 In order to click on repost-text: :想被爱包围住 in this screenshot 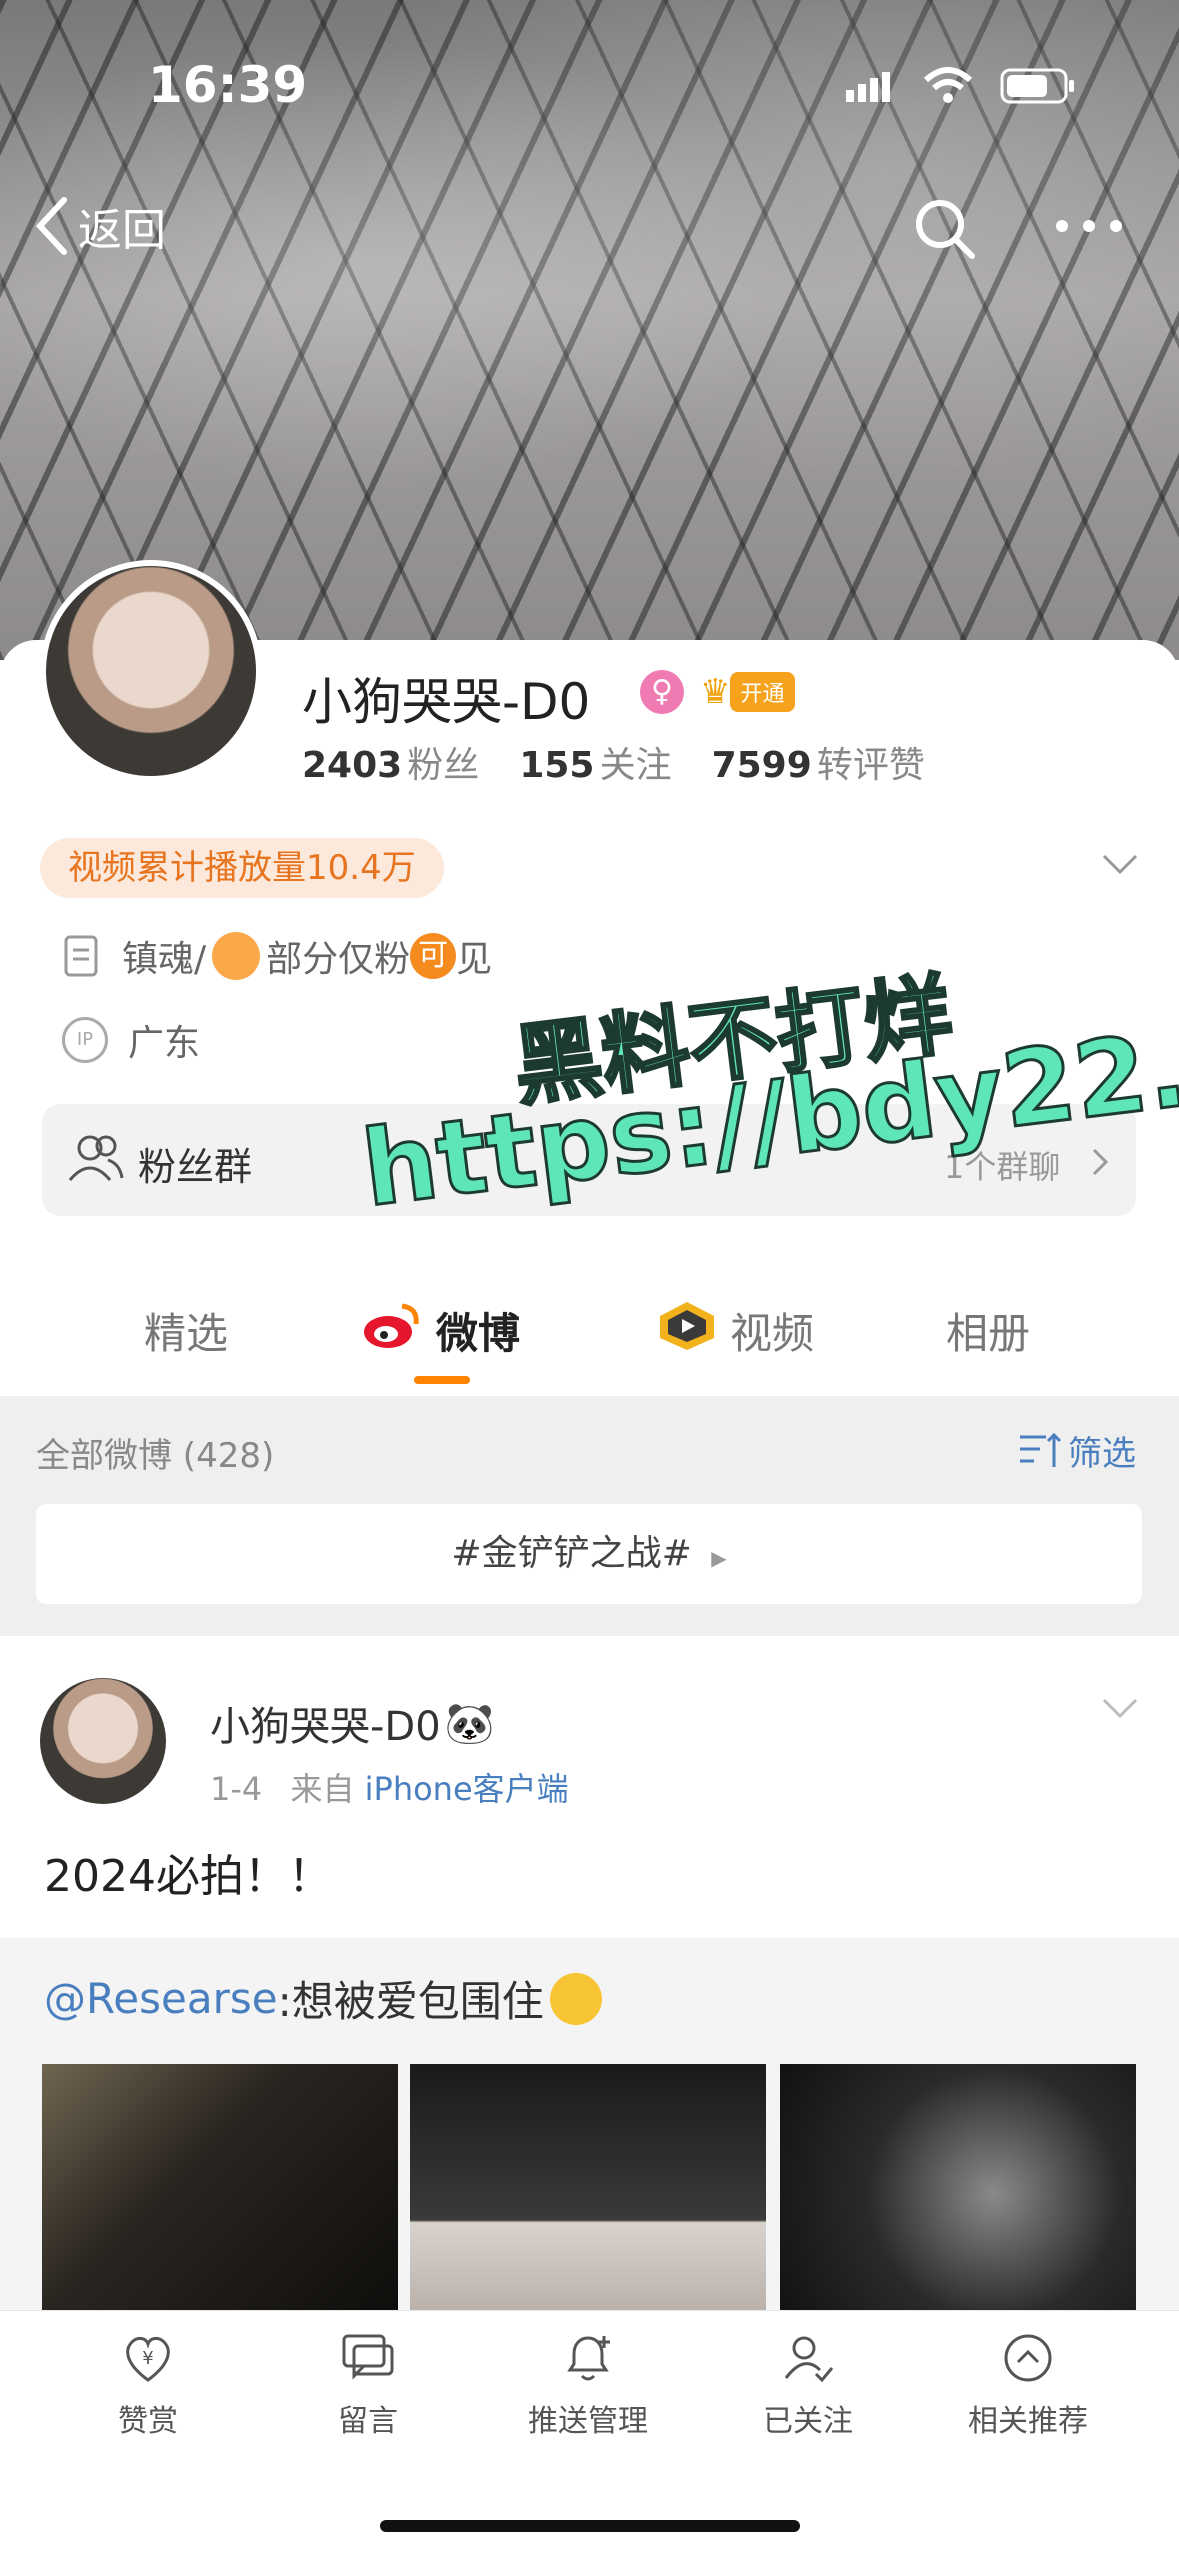, I will do `click(410, 2001)`.